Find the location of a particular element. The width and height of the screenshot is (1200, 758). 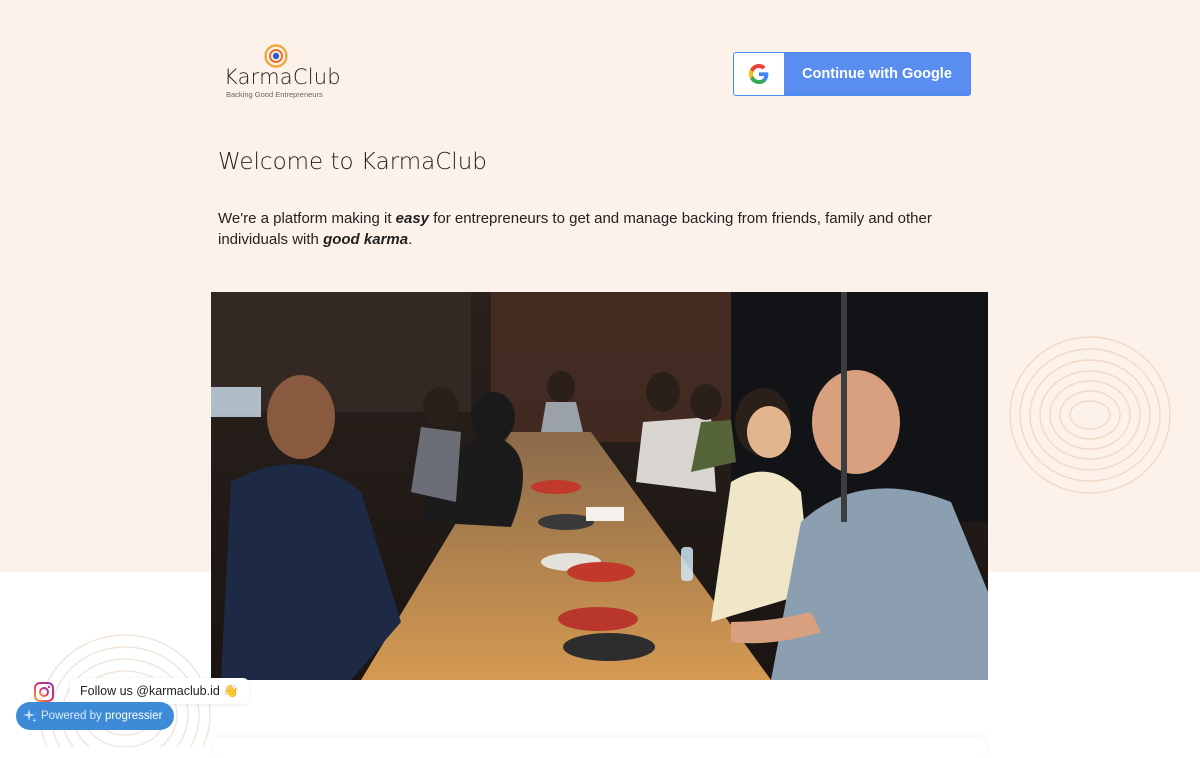

follow-us-link: Follow us @karmaclub.id 👋 is located at coordinates (159, 691).